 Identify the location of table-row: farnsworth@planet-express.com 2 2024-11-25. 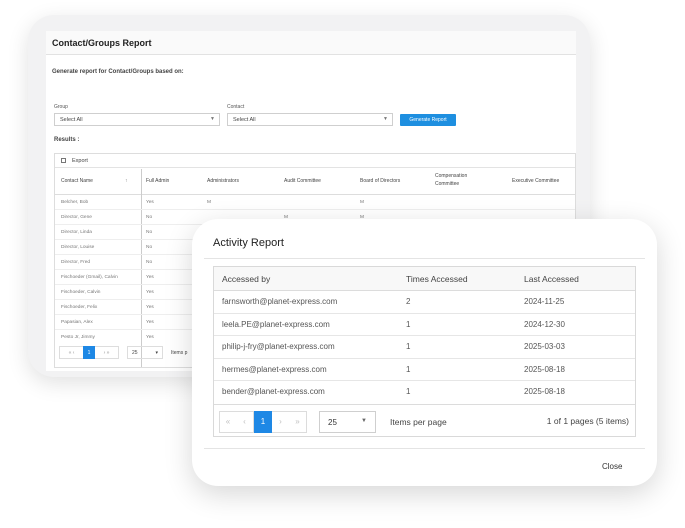
(424, 302).